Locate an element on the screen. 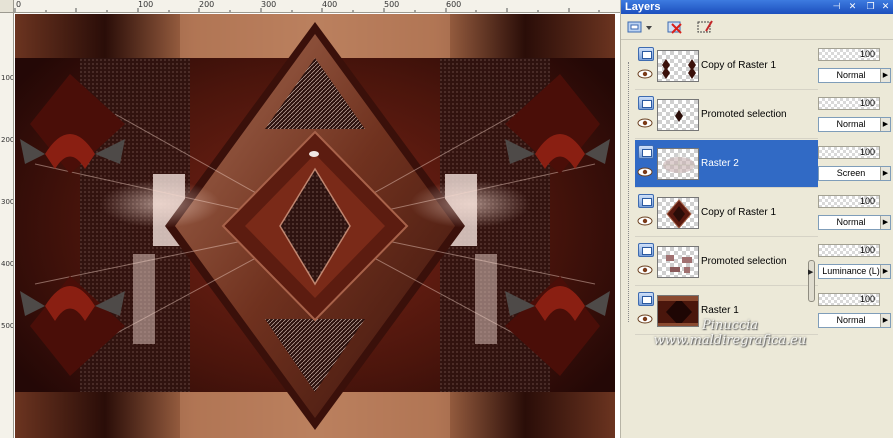  blend-mode-select: Luminance (L) ▶ is located at coordinates (854, 271).